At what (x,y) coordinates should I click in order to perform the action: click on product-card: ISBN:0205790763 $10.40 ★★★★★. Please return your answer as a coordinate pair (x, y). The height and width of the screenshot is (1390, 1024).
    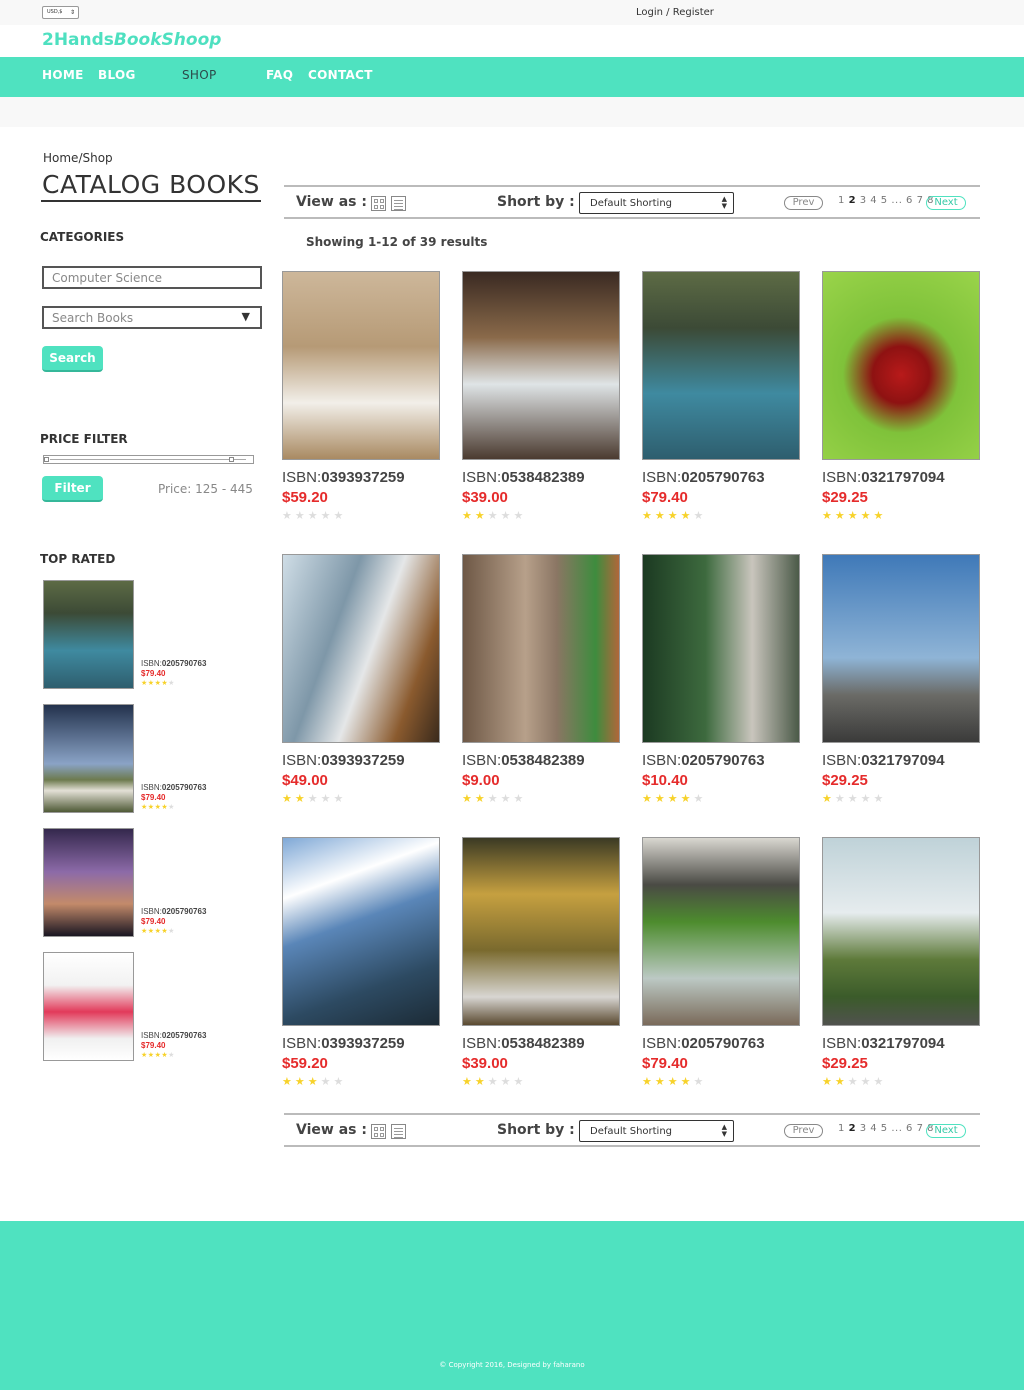
    Looking at the image, I should click on (721, 679).